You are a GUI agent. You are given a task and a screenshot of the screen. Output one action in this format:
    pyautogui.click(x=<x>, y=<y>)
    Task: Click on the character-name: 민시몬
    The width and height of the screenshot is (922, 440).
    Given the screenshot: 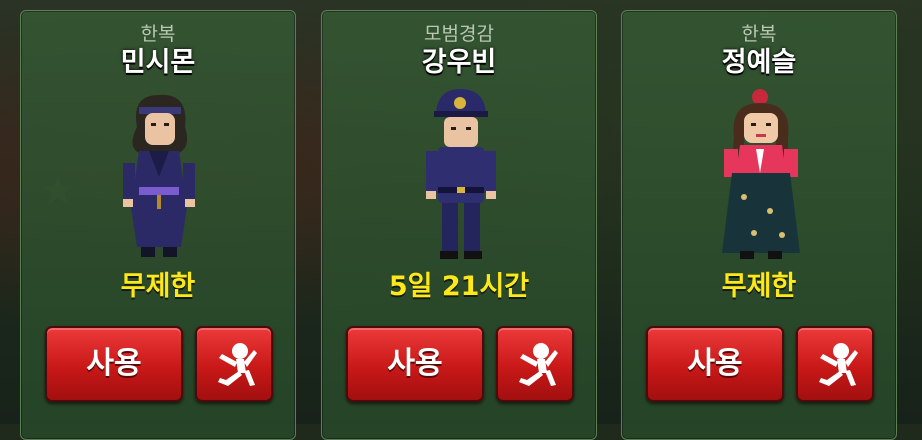 What is the action you would take?
    pyautogui.click(x=158, y=62)
    